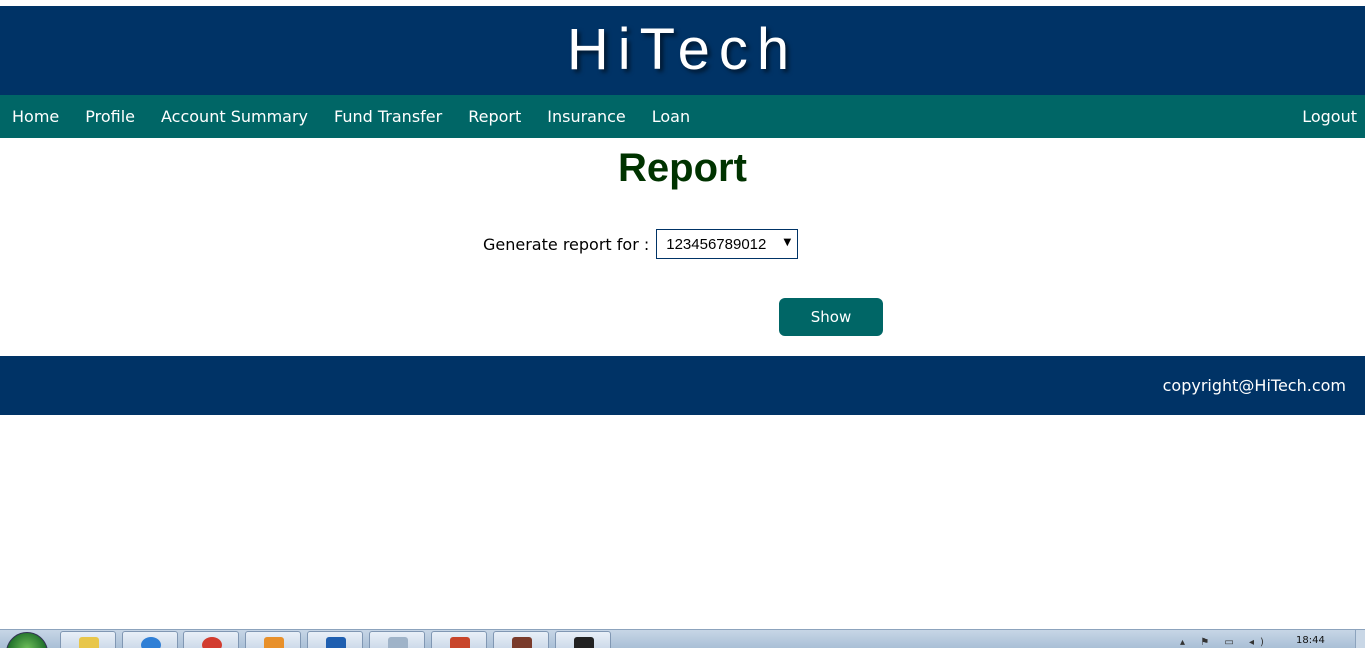 The height and width of the screenshot is (648, 1365). I want to click on taskbar-chrome-button, so click(211, 639).